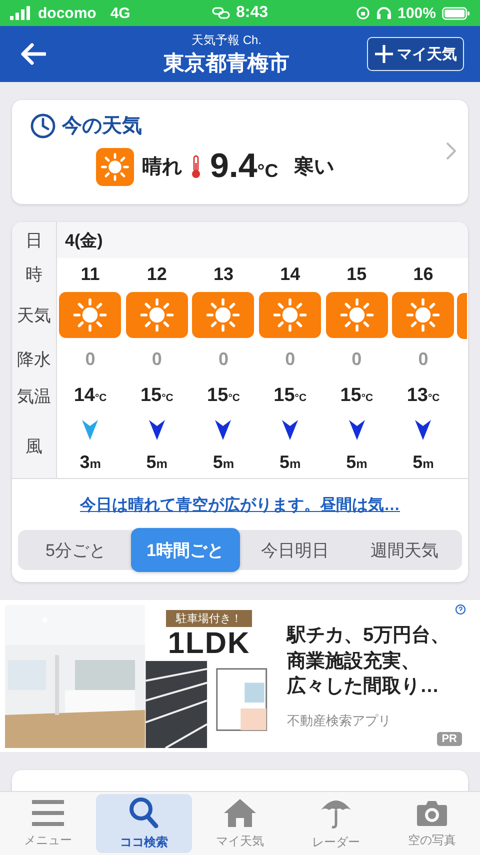 The height and width of the screenshot is (855, 480). Describe the element at coordinates (90, 396) in the screenshot. I see `temperature-text: 14°C` at that location.